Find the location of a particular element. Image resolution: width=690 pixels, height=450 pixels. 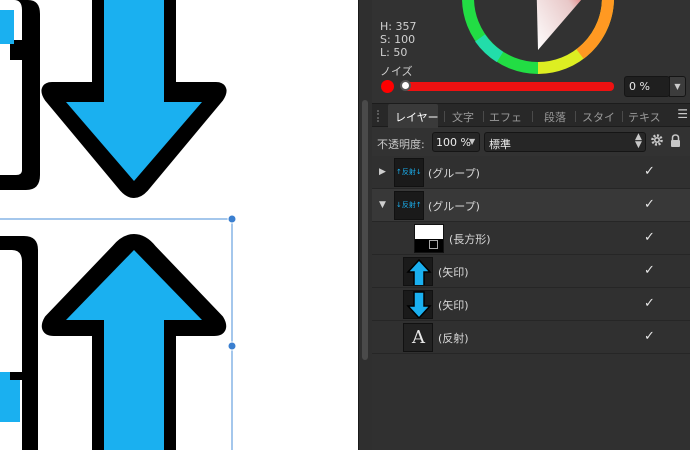

thumbnail-text: ↑反射↓ is located at coordinates (409, 172).